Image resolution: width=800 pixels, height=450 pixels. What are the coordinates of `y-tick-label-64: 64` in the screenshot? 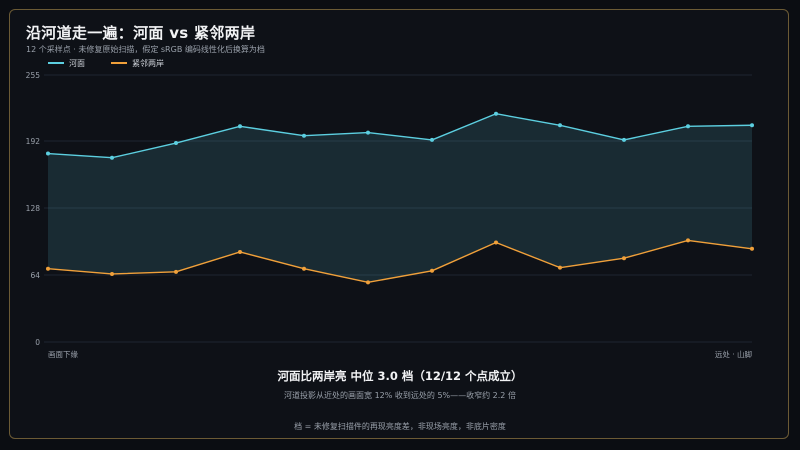 It's located at (35, 275).